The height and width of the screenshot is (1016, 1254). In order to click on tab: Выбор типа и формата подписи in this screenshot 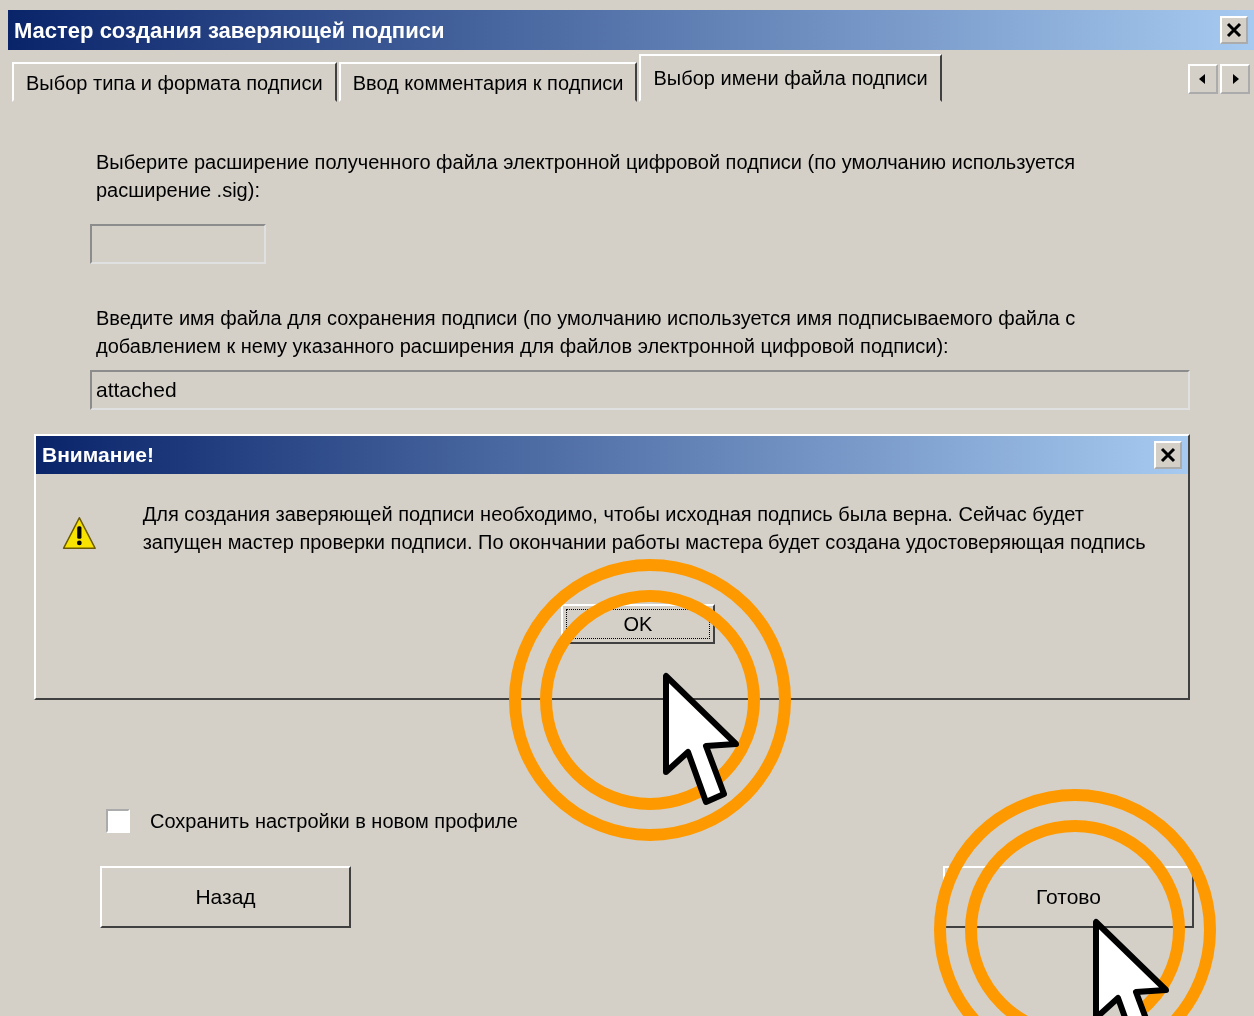, I will do `click(174, 82)`.